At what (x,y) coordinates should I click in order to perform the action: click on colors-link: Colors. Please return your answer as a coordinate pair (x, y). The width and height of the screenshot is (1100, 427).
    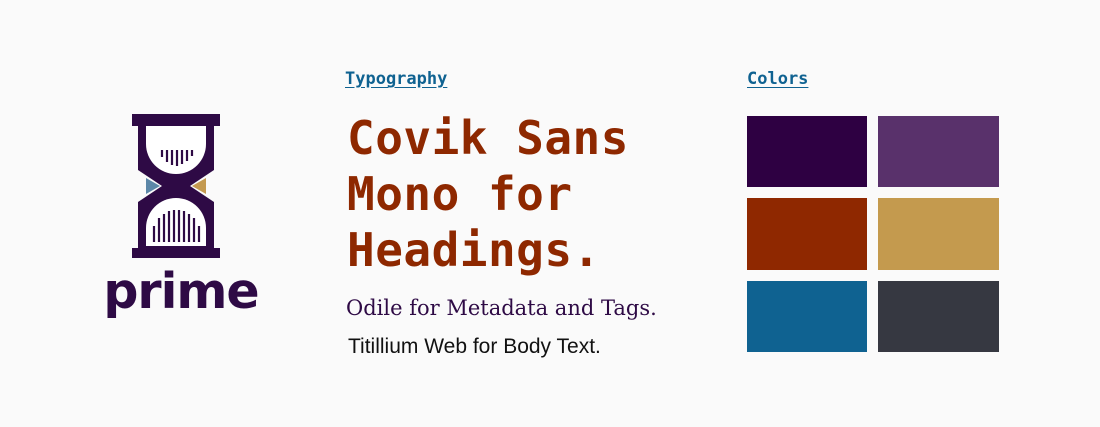
    Looking at the image, I should click on (777, 79).